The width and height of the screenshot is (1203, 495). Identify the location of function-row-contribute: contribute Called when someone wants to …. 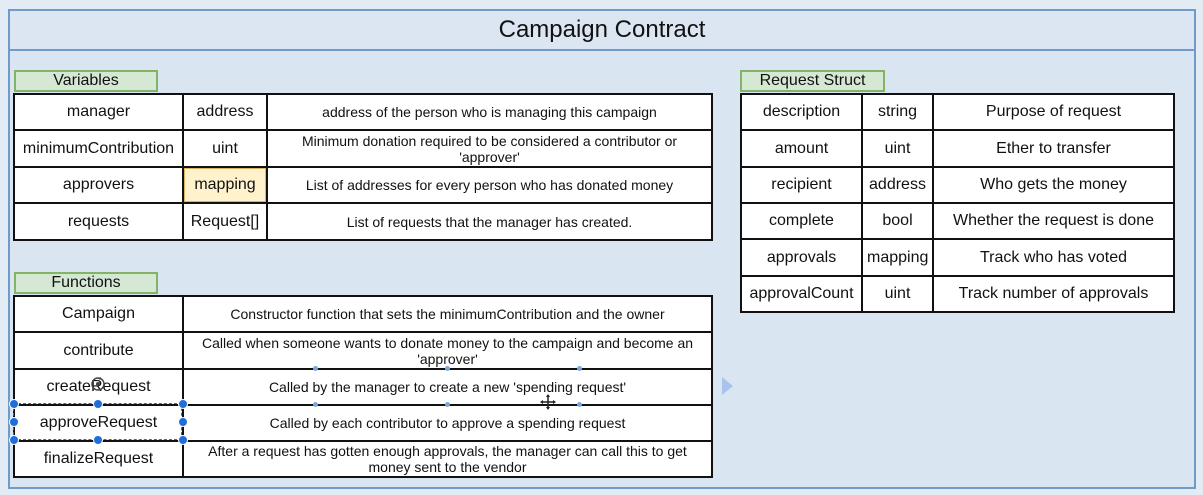
(363, 350).